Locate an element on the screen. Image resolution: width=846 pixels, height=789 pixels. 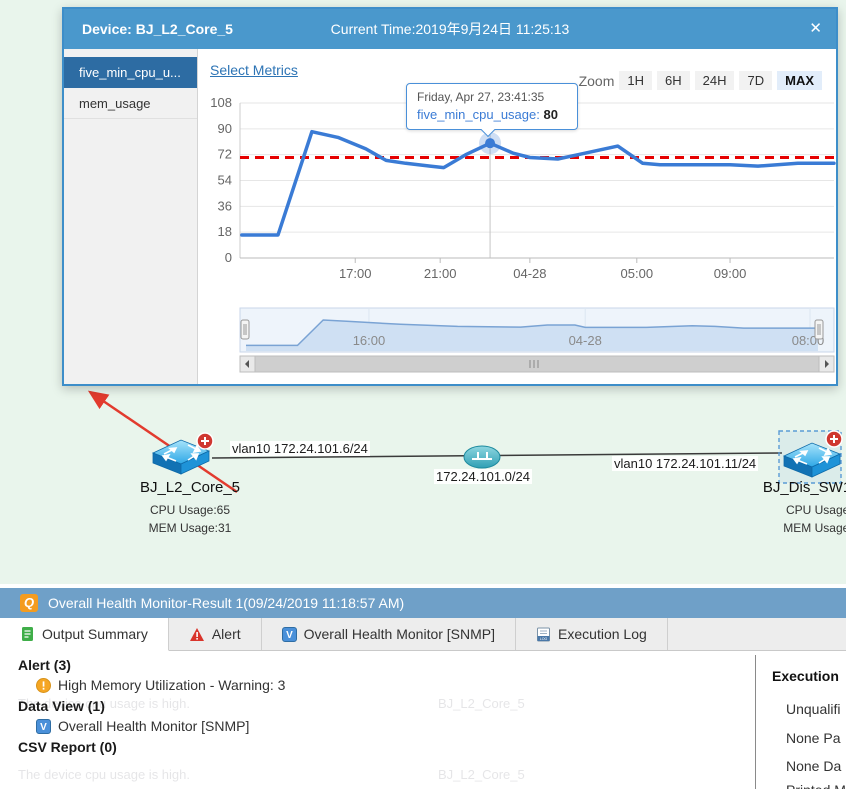
device-name-bj-dis-sw1: BJ_Dis_SW1 is located at coordinates (789, 487).